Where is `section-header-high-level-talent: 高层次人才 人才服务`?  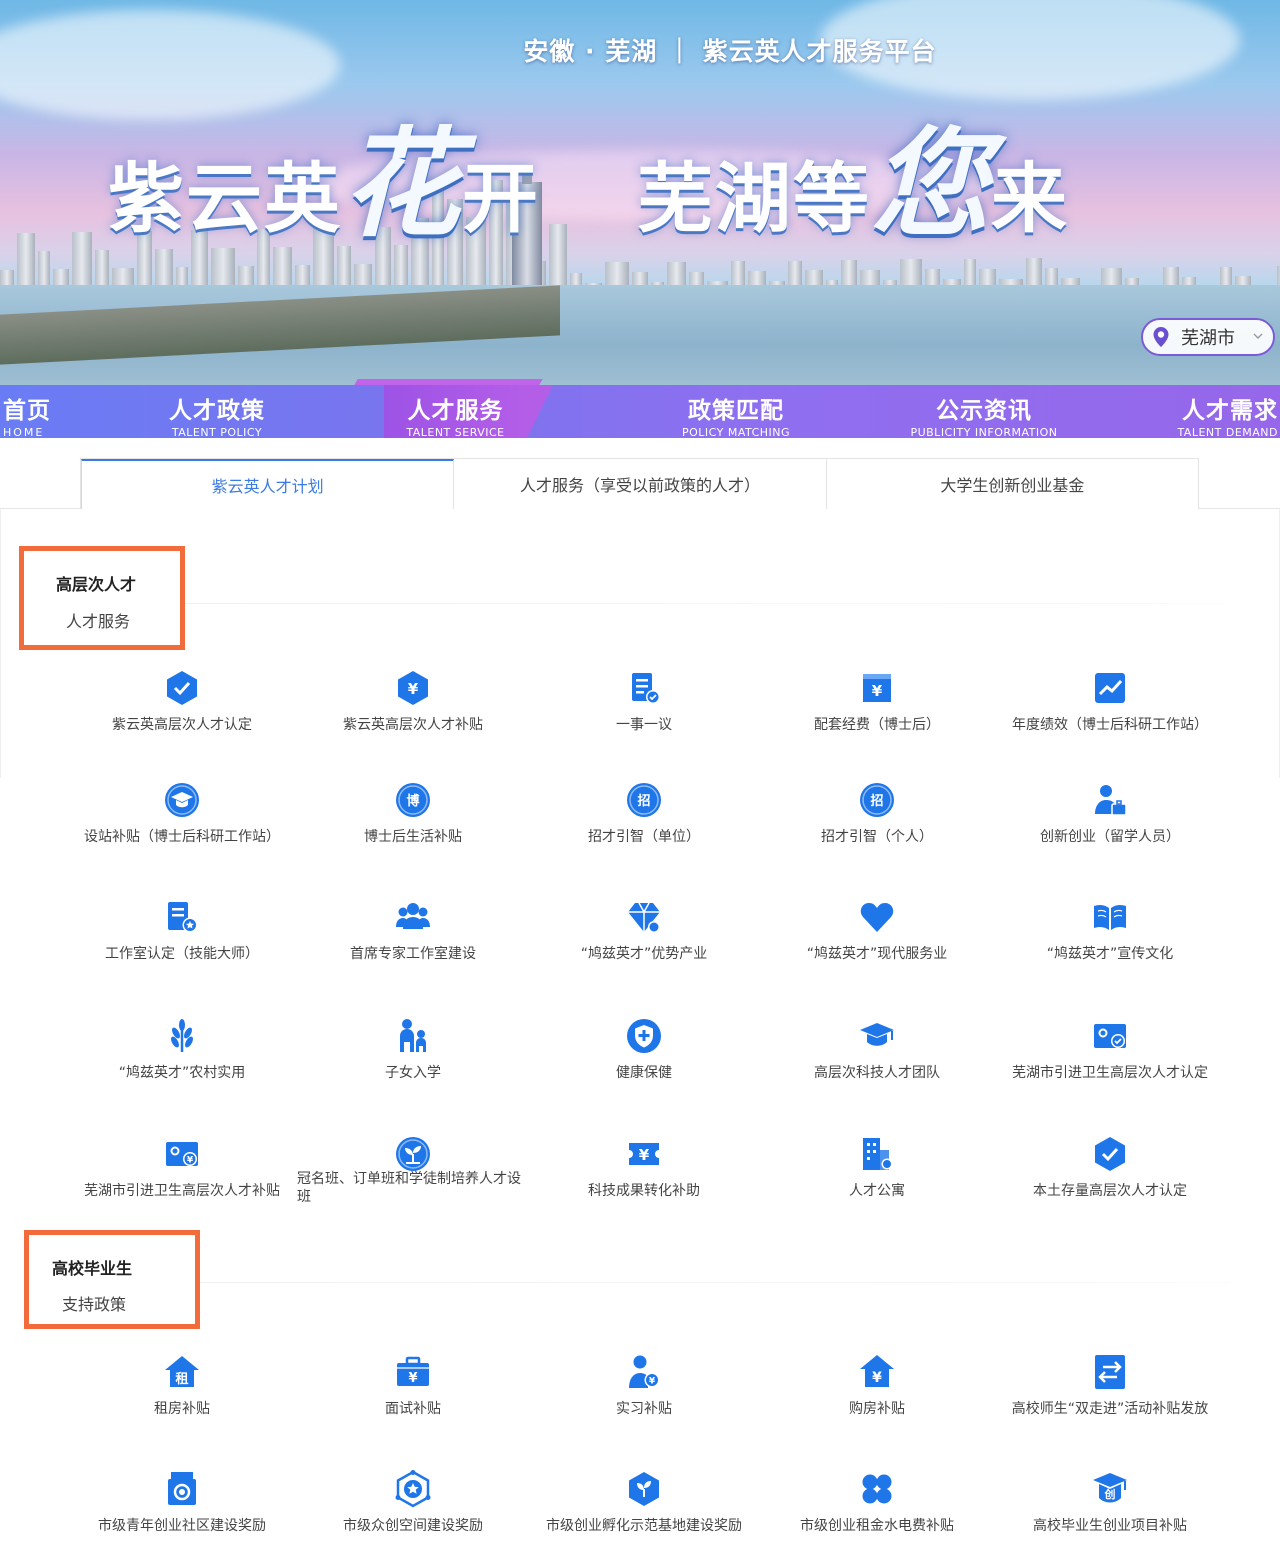
section-header-high-level-talent: 高层次人才 人才服务 is located at coordinates (102, 598).